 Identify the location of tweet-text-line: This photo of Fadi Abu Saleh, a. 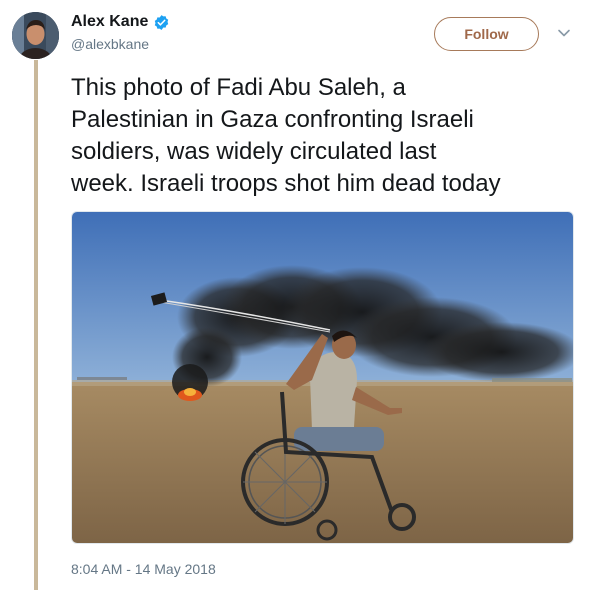
(238, 87).